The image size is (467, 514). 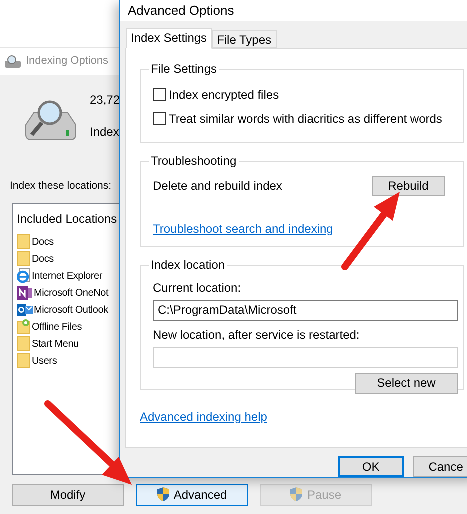 I want to click on section-label: Index these locations:, so click(x=61, y=186).